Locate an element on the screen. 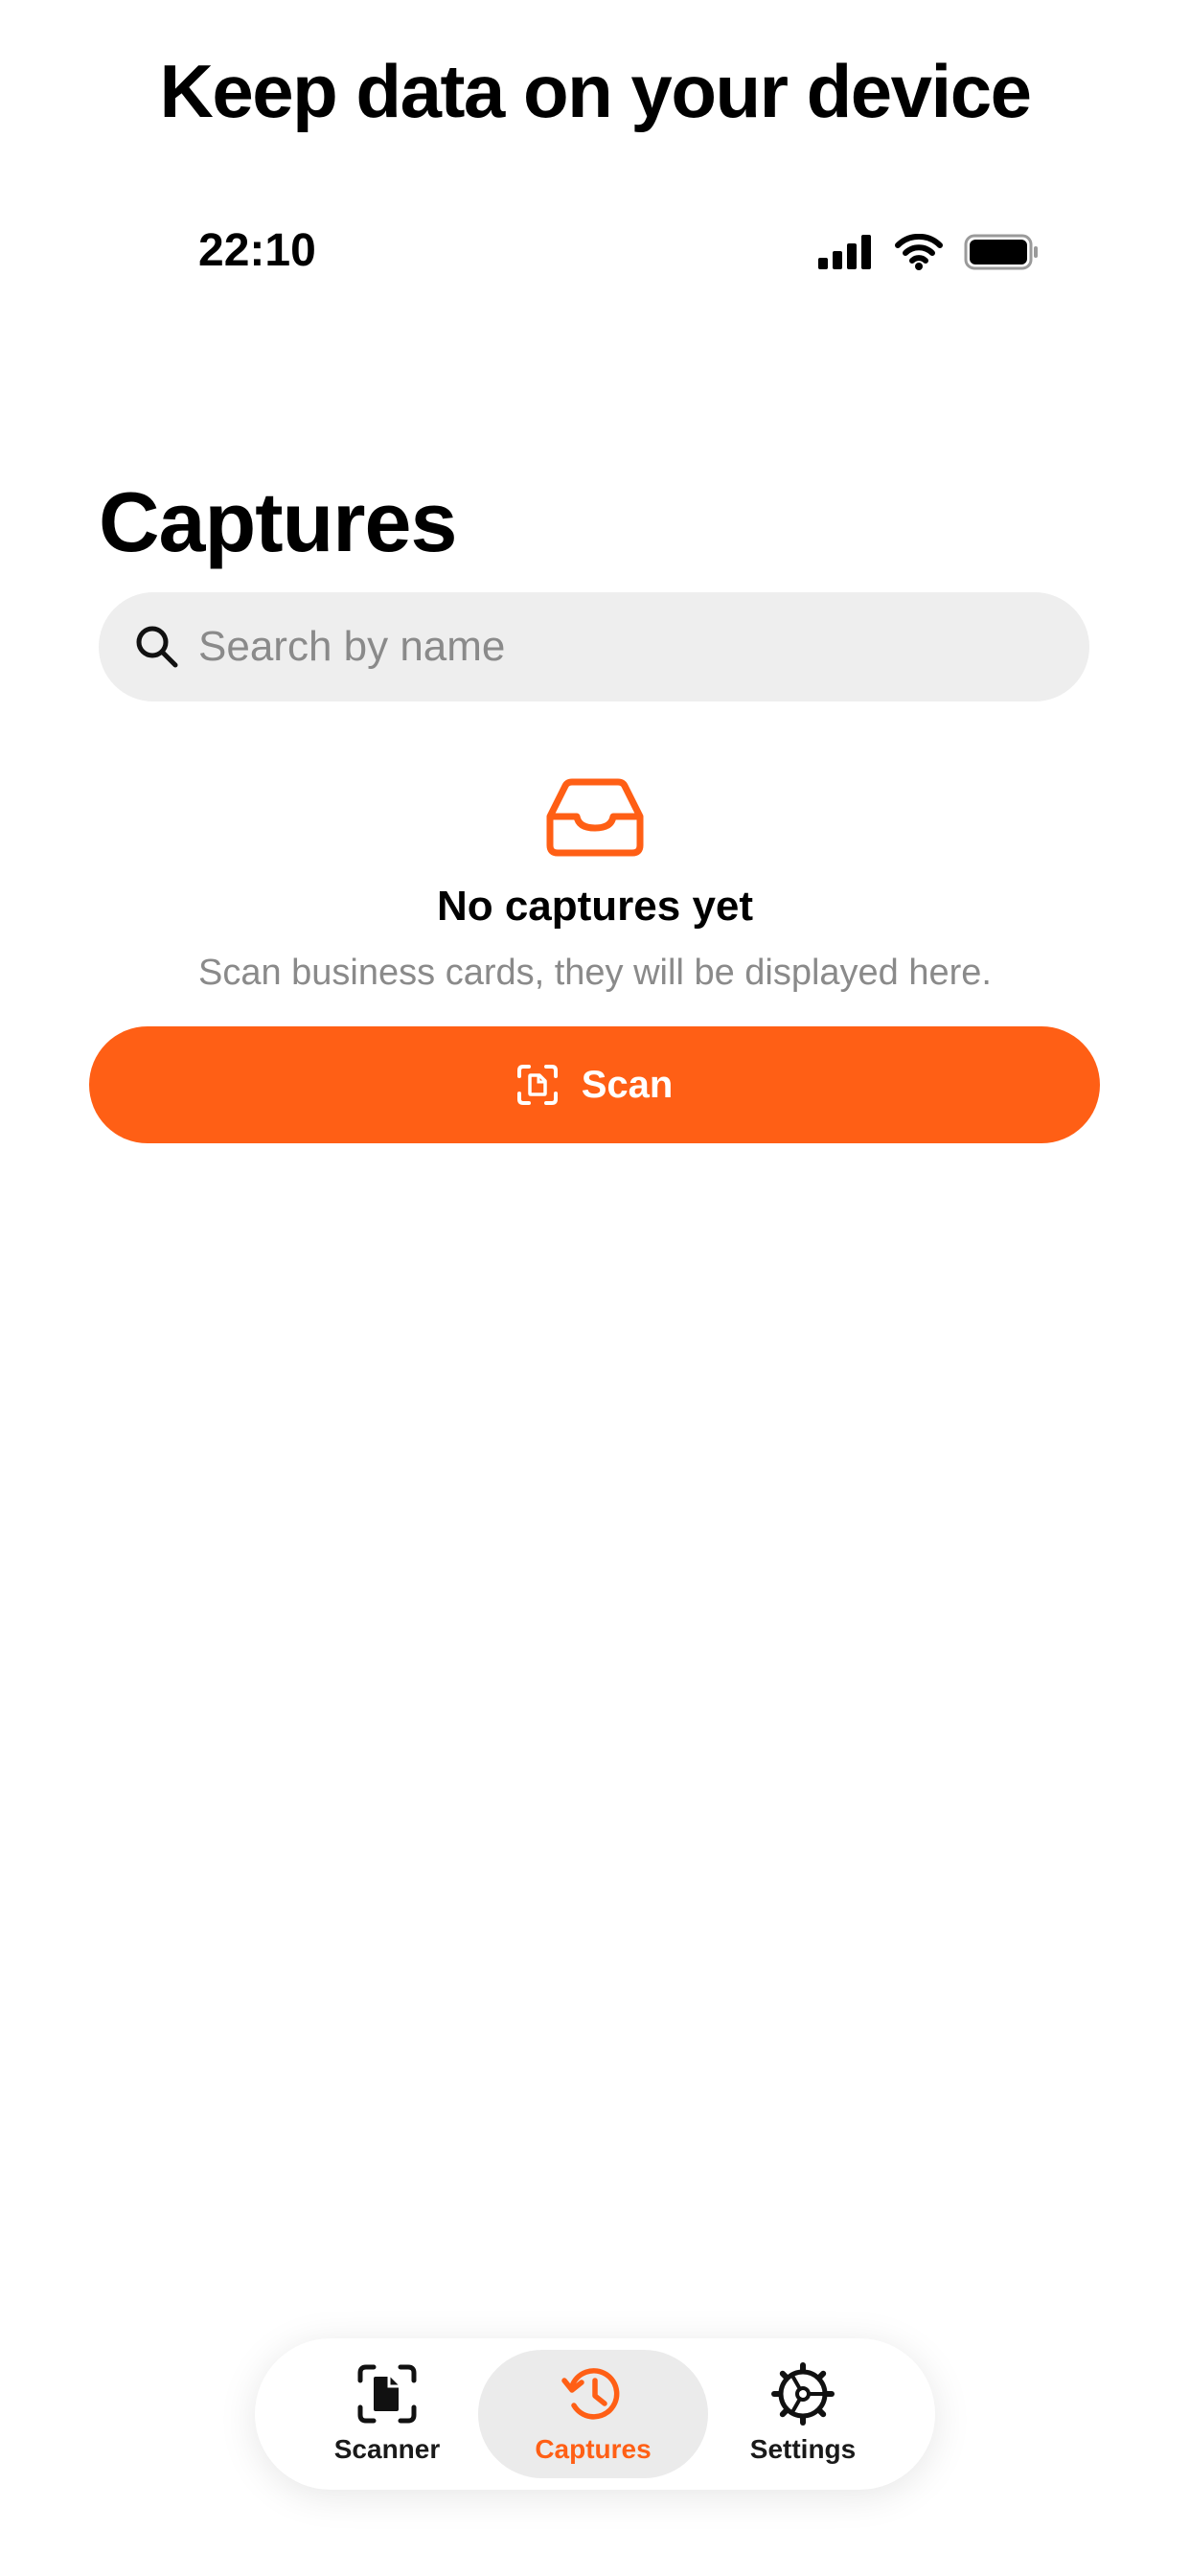 The width and height of the screenshot is (1190, 2576). promo-headline: Keep data on your device is located at coordinates (595, 91).